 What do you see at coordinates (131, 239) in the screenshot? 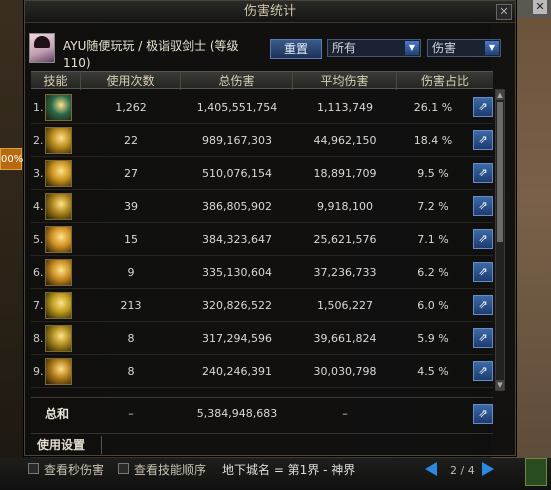
I see `uses-cell: 15` at bounding box center [131, 239].